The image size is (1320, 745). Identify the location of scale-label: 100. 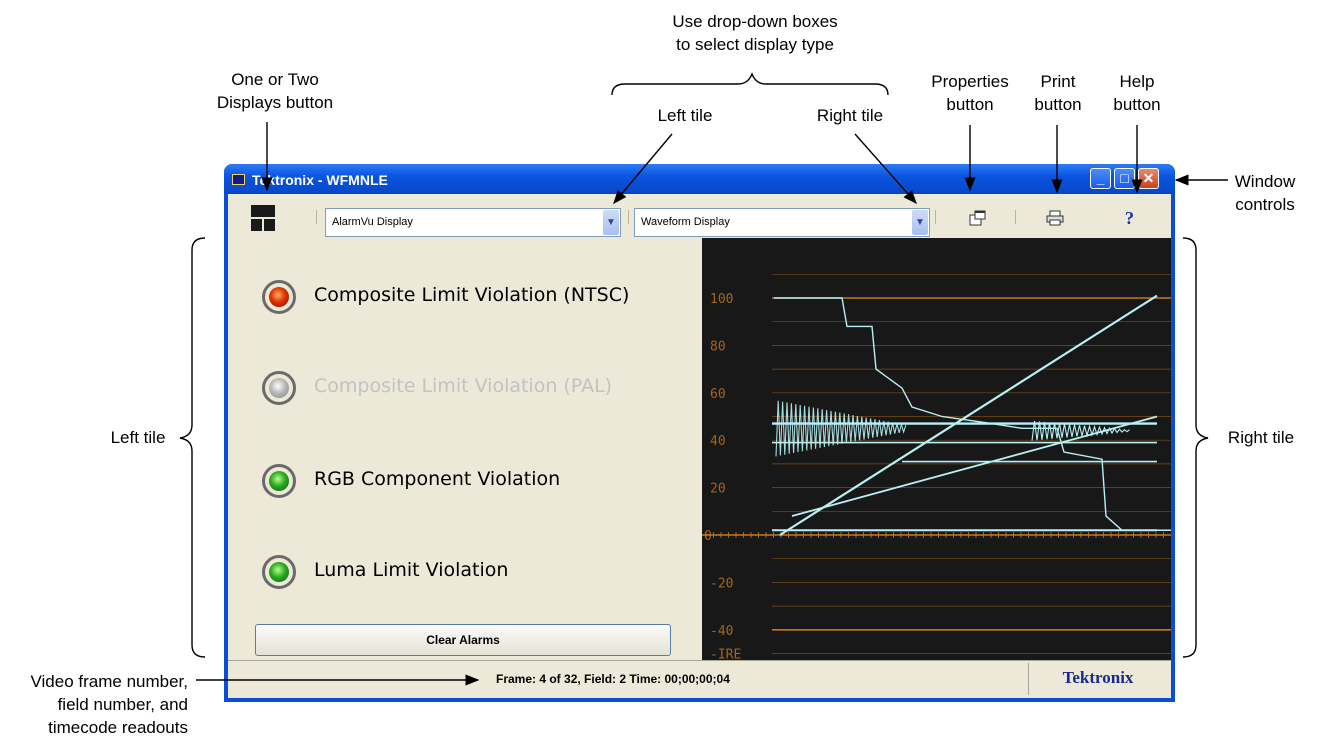
(721, 299).